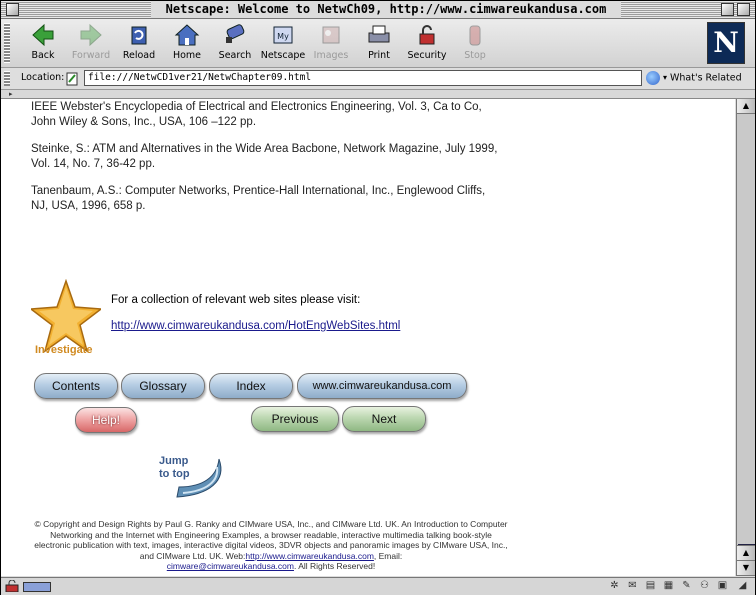 The width and height of the screenshot is (756, 595). I want to click on images-icon, so click(331, 35).